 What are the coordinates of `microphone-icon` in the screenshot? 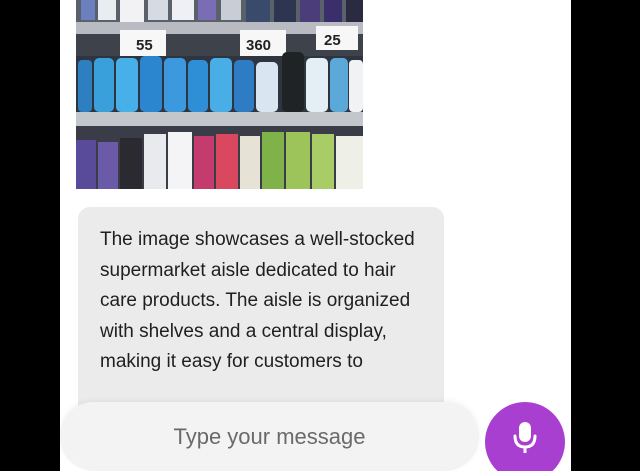 It's located at (525, 437).